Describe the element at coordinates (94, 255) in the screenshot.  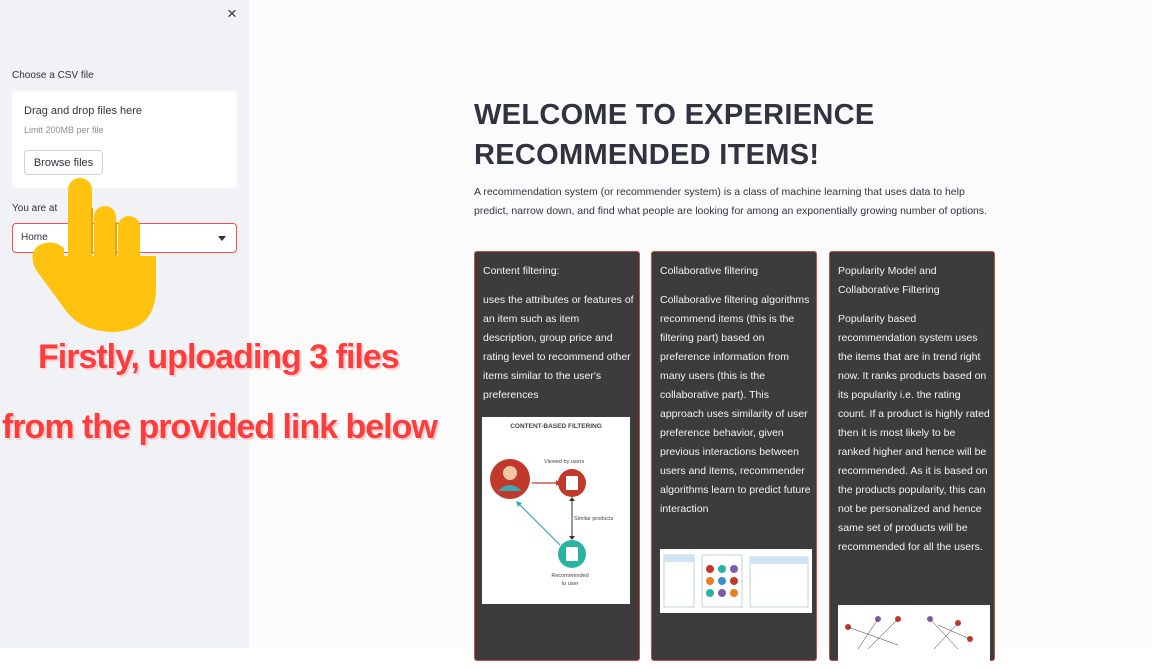
I see `pointing-hand-icon` at that location.